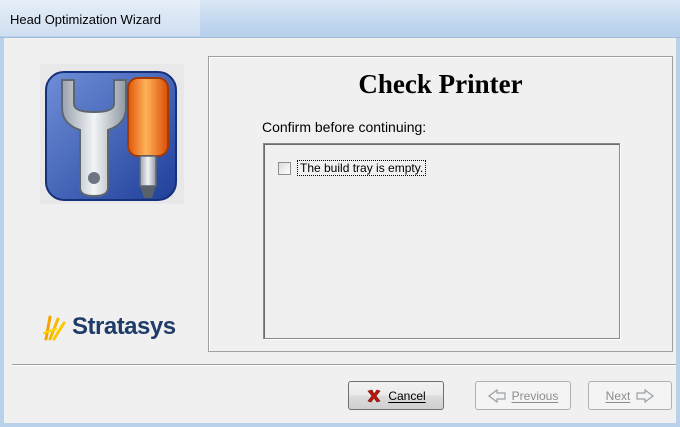 This screenshot has width=680, height=427. Describe the element at coordinates (85, 19) in the screenshot. I see `window-title: Head Optimization Wizard` at that location.